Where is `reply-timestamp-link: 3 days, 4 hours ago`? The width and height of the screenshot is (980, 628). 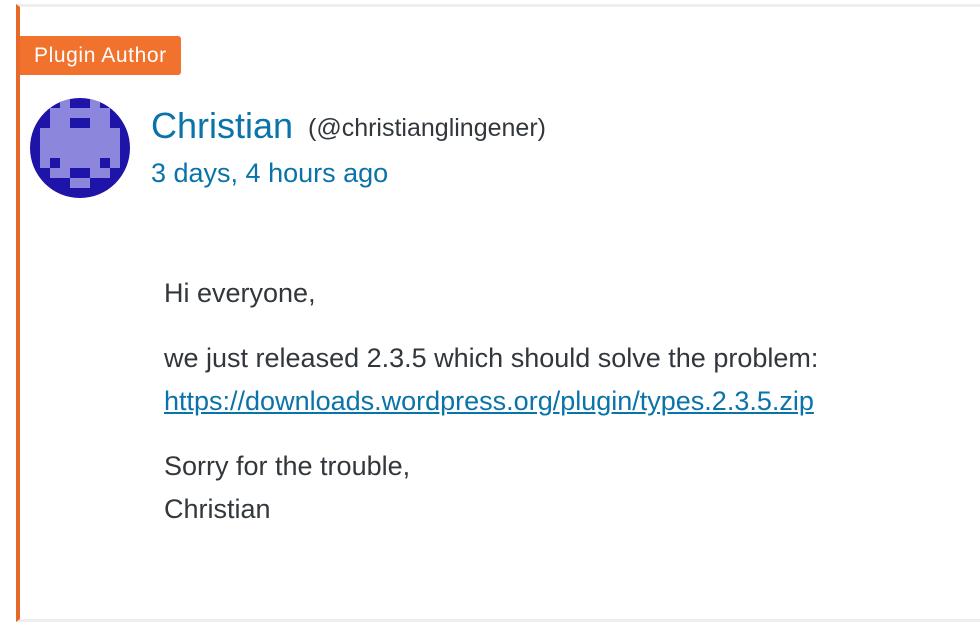 reply-timestamp-link: 3 days, 4 hours ago is located at coordinates (269, 173).